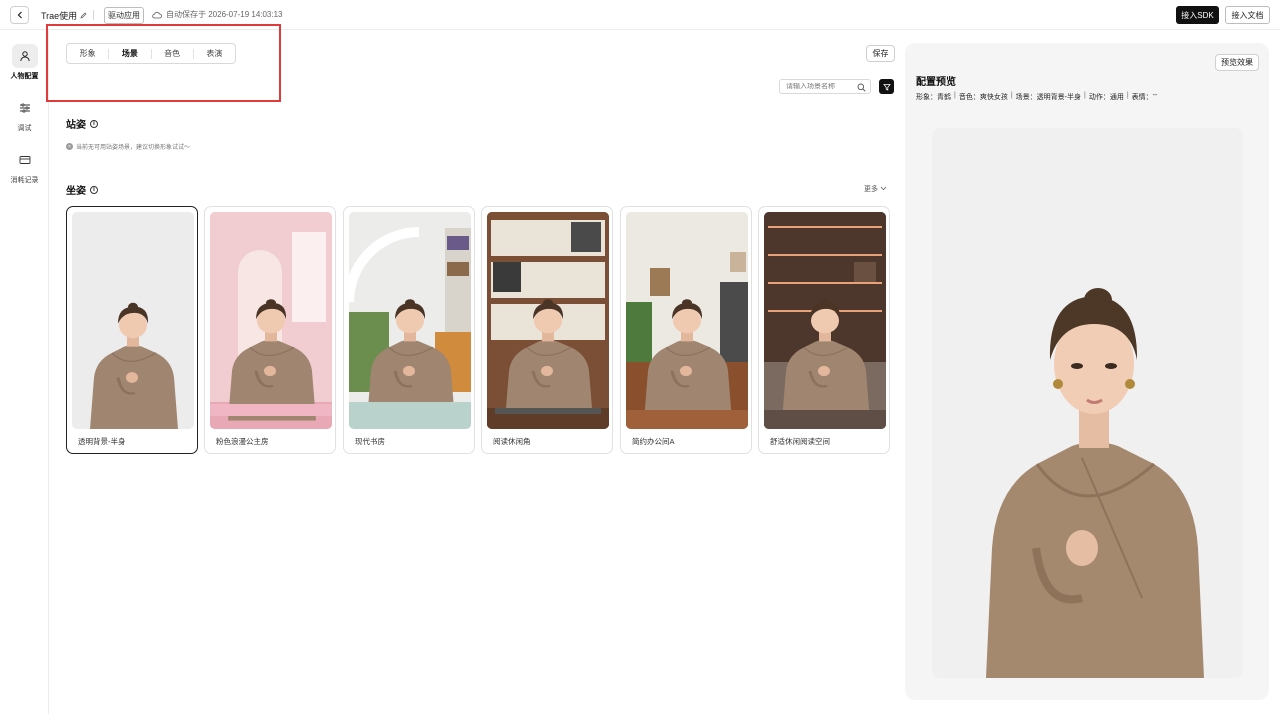  Describe the element at coordinates (24, 180) in the screenshot. I see `sidebar-item-label: 消耗记录` at that location.